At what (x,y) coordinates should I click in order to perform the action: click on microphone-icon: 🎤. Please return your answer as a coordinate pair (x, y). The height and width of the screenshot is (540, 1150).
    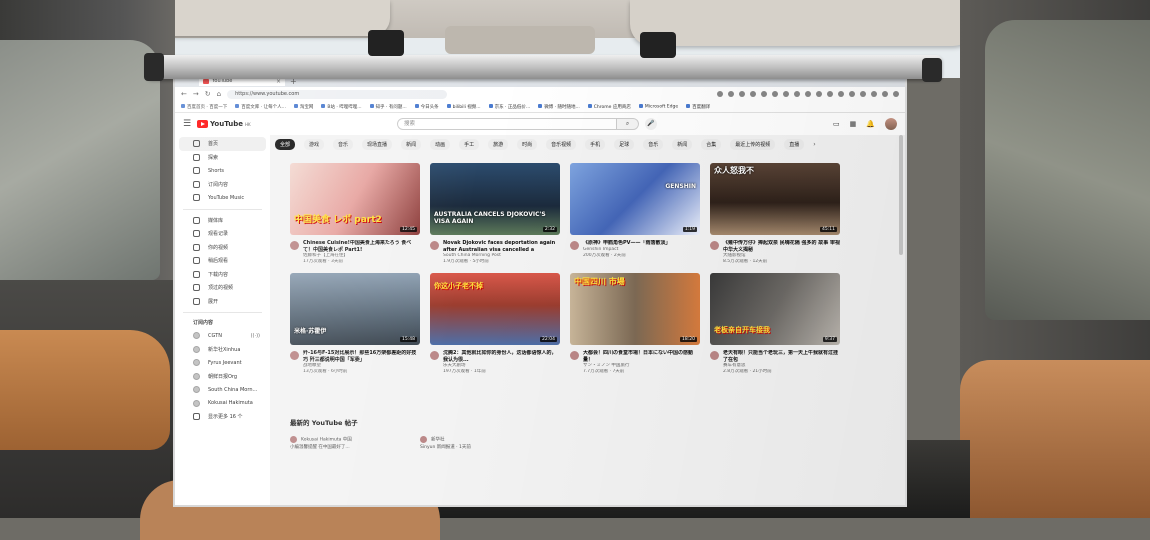
    Looking at the image, I should click on (651, 124).